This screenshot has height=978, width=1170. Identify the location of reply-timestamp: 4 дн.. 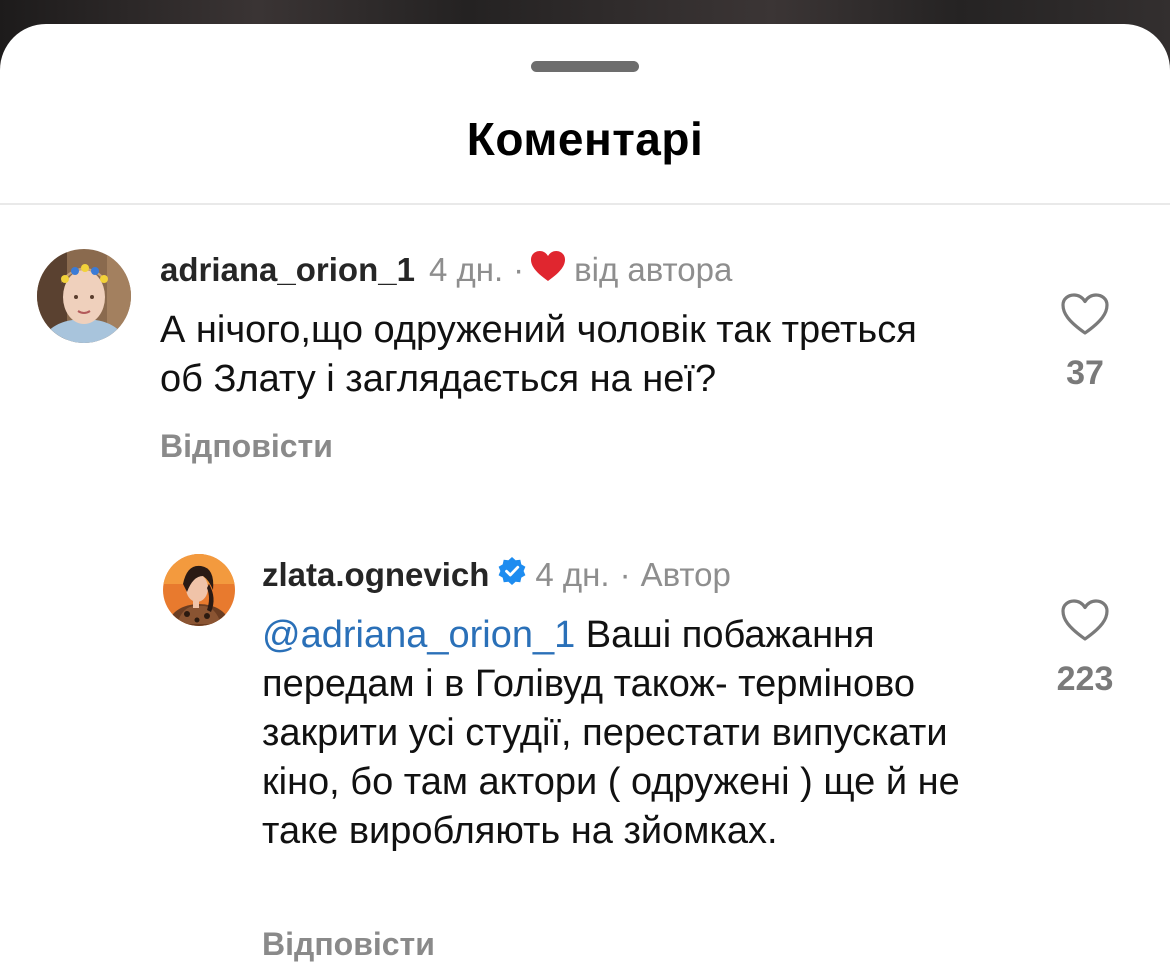
(572, 574).